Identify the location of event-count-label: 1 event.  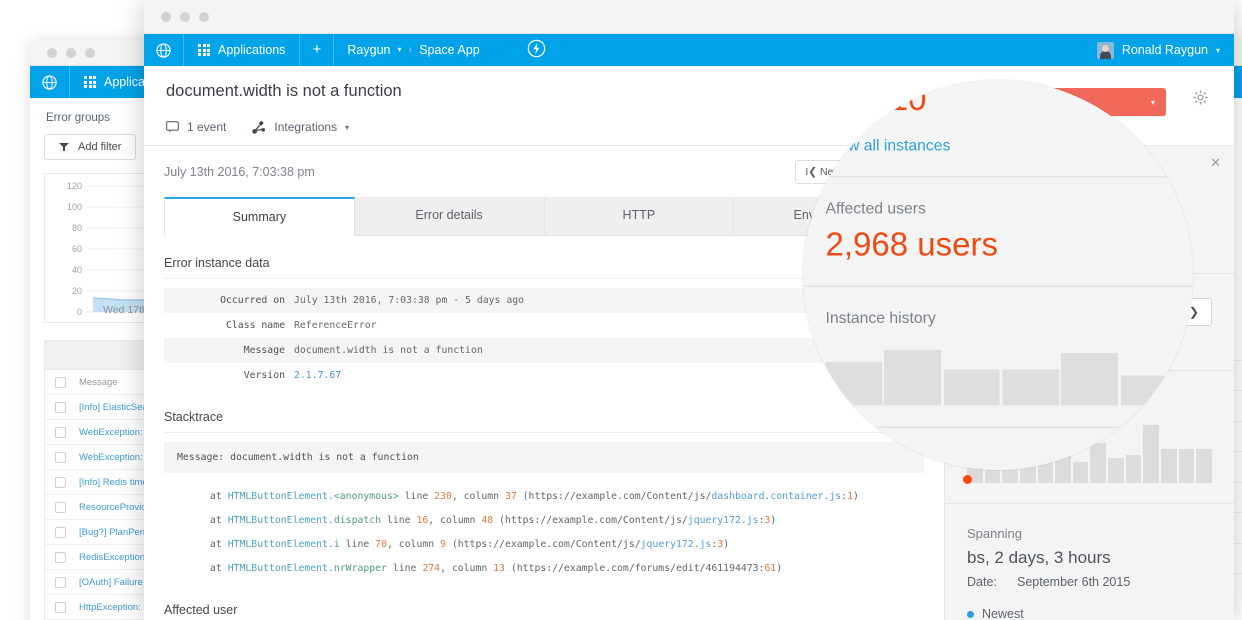
(207, 127).